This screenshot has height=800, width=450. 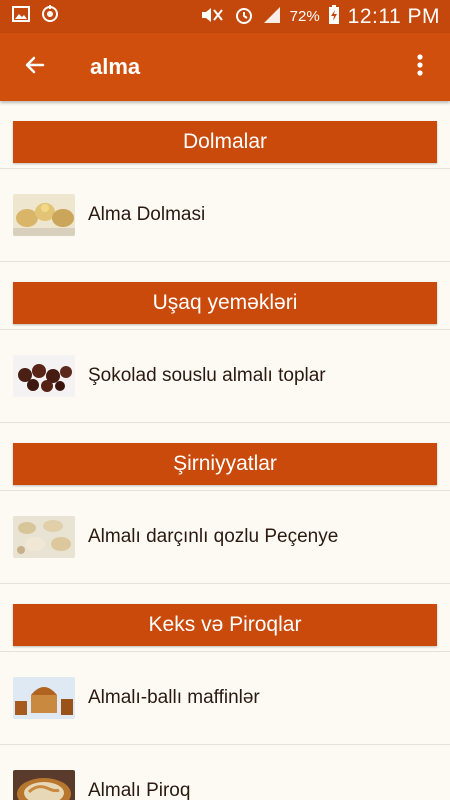 I want to click on section-header: Dolmalar, so click(x=225, y=142).